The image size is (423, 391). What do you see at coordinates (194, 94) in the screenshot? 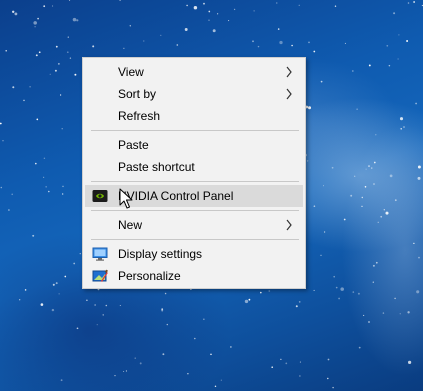
I see `menu-item-sort-by: Sort by` at bounding box center [194, 94].